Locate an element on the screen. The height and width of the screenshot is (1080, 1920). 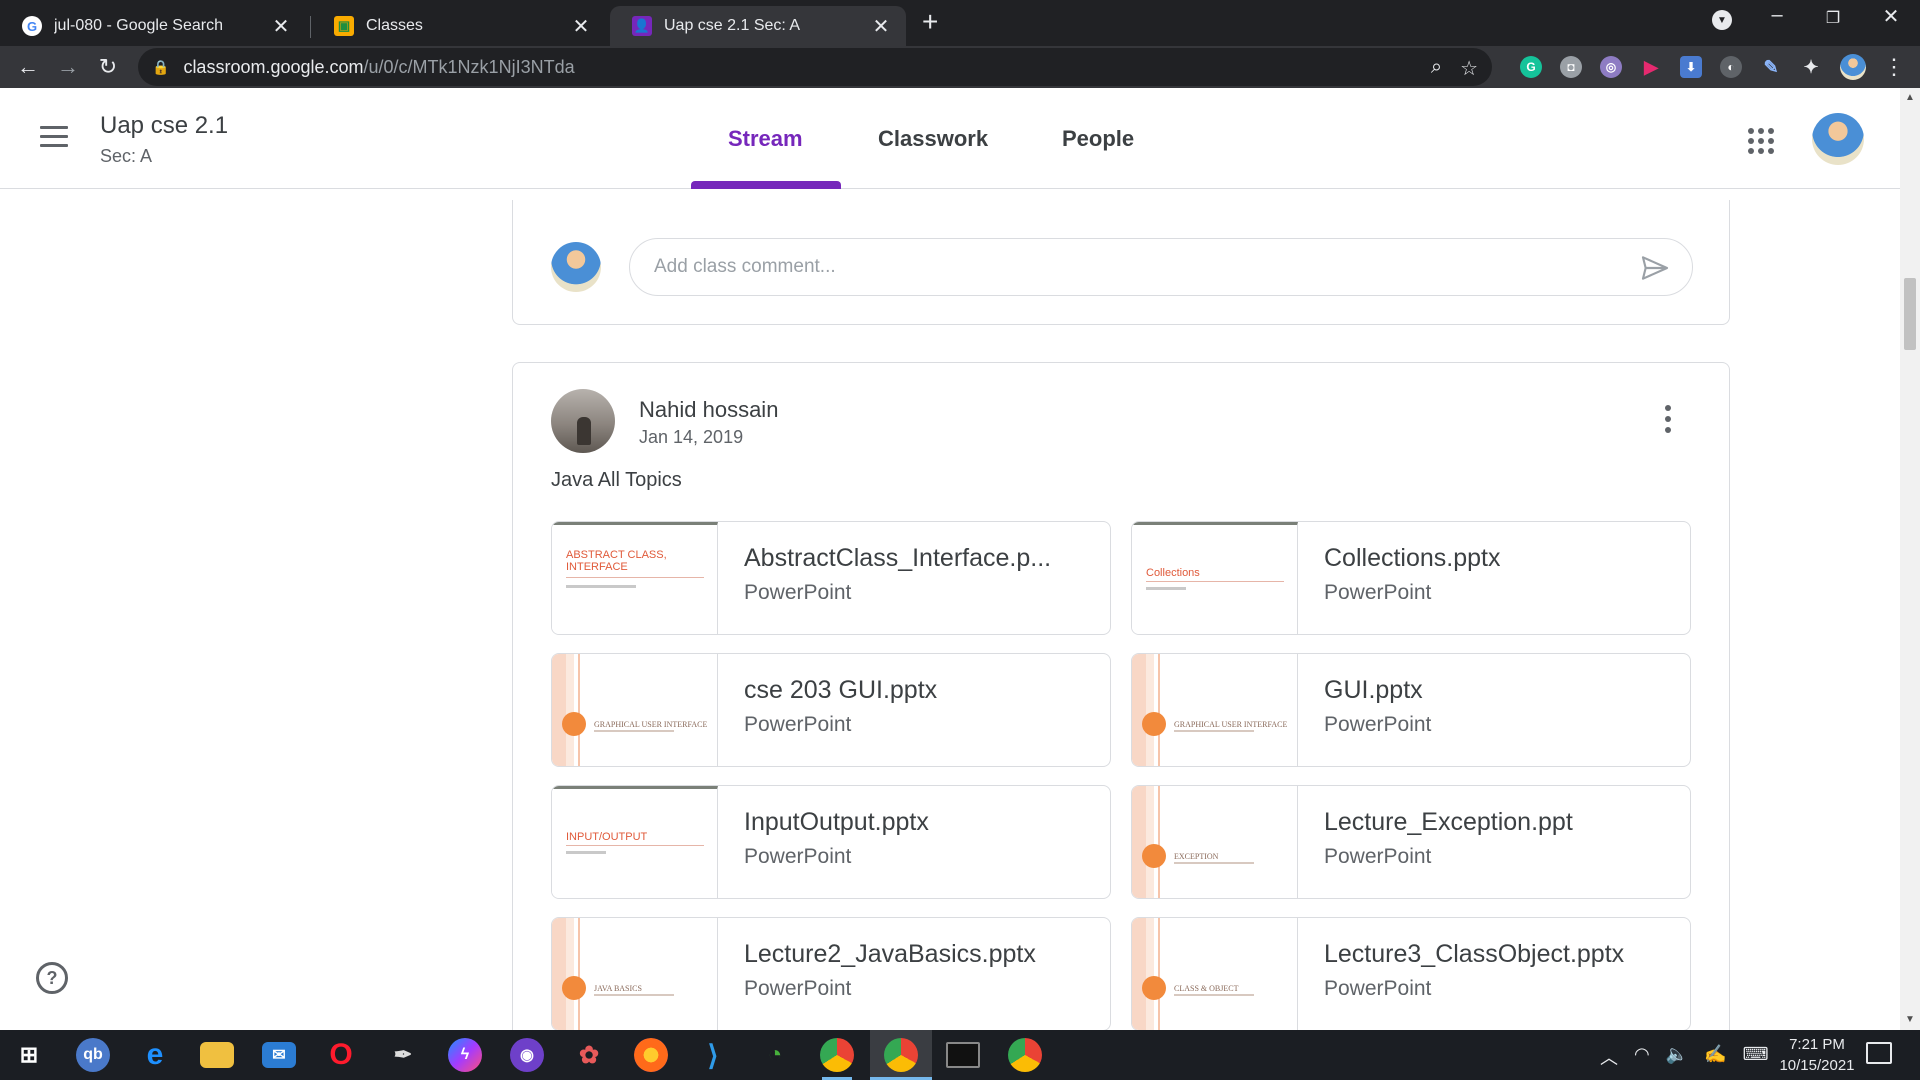
bookmark-star-icon: ☆ is located at coordinates (1469, 68).